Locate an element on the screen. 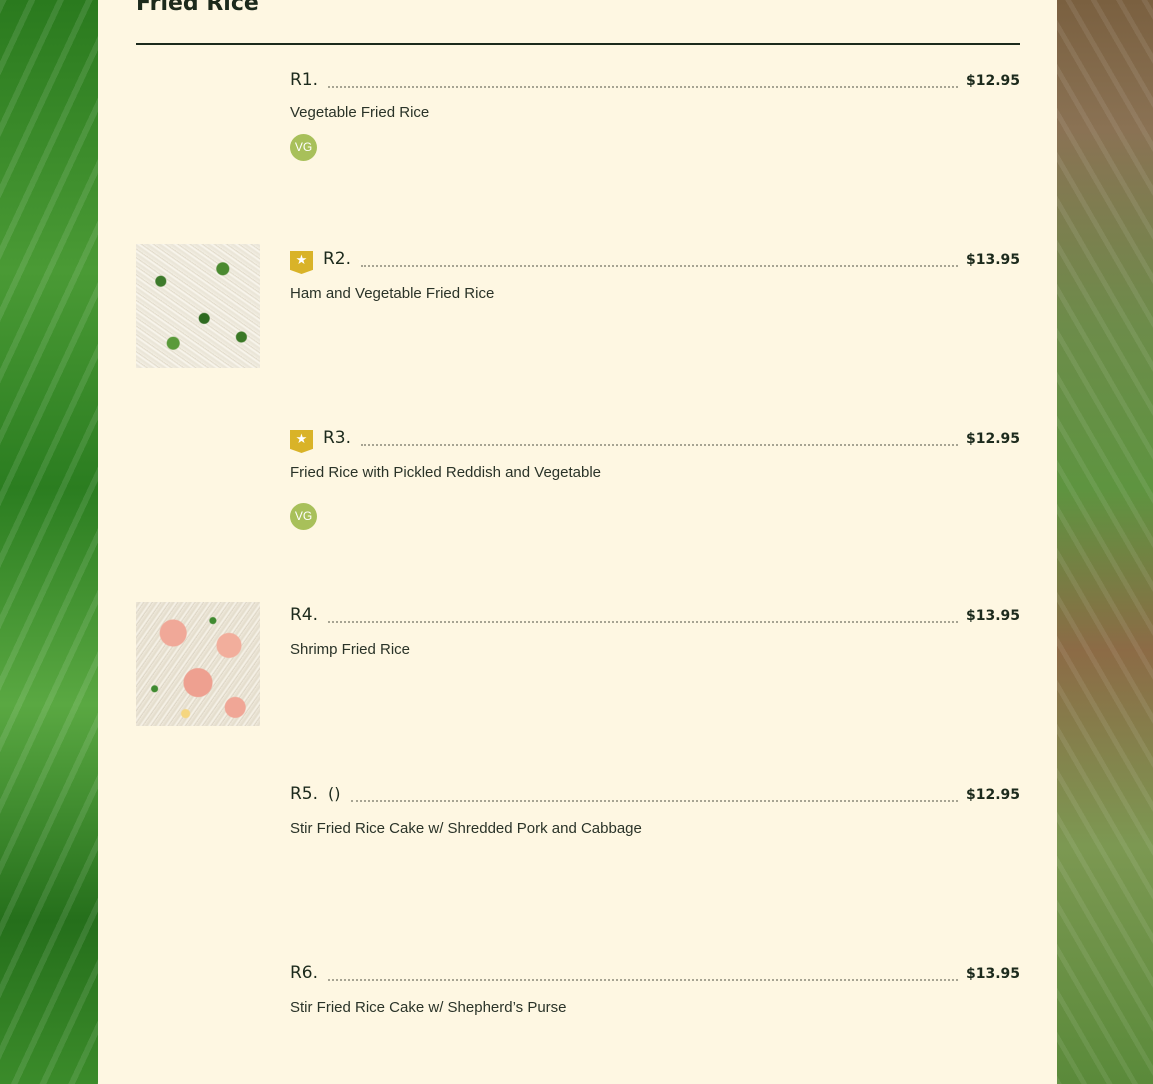  menu-item-header: R6. $13.95 is located at coordinates (655, 971).